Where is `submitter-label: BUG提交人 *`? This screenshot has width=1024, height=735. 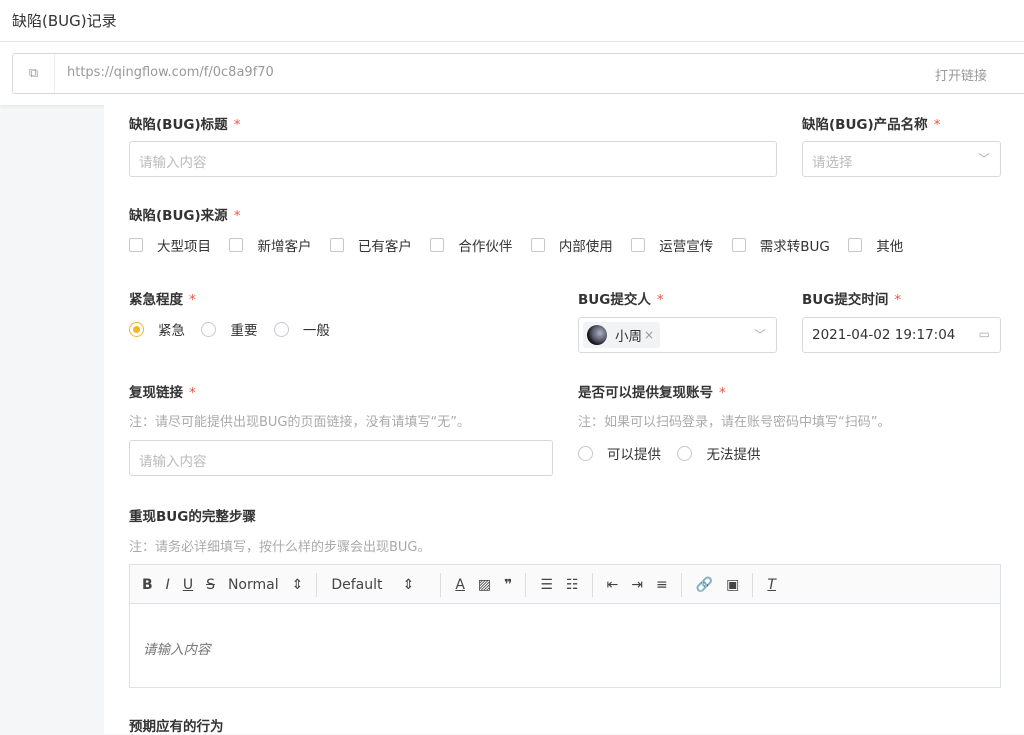 submitter-label: BUG提交人 * is located at coordinates (621, 300).